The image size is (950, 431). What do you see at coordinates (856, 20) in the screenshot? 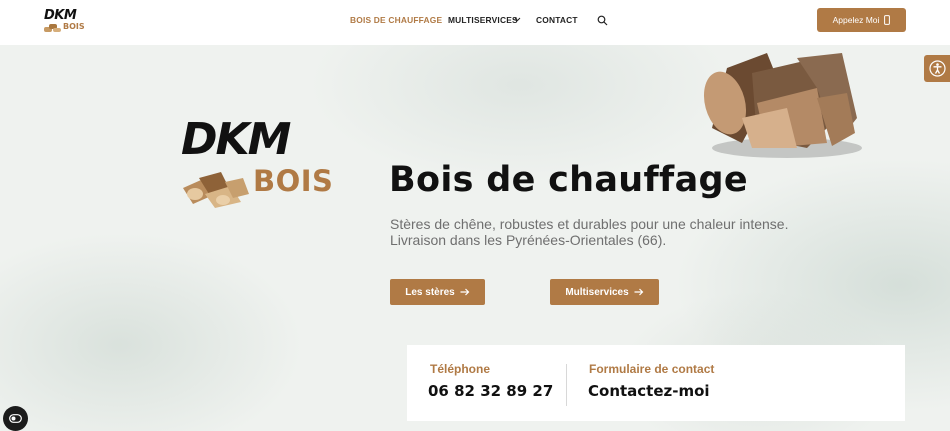
I see `call-me-label: Appelez Moi` at bounding box center [856, 20].